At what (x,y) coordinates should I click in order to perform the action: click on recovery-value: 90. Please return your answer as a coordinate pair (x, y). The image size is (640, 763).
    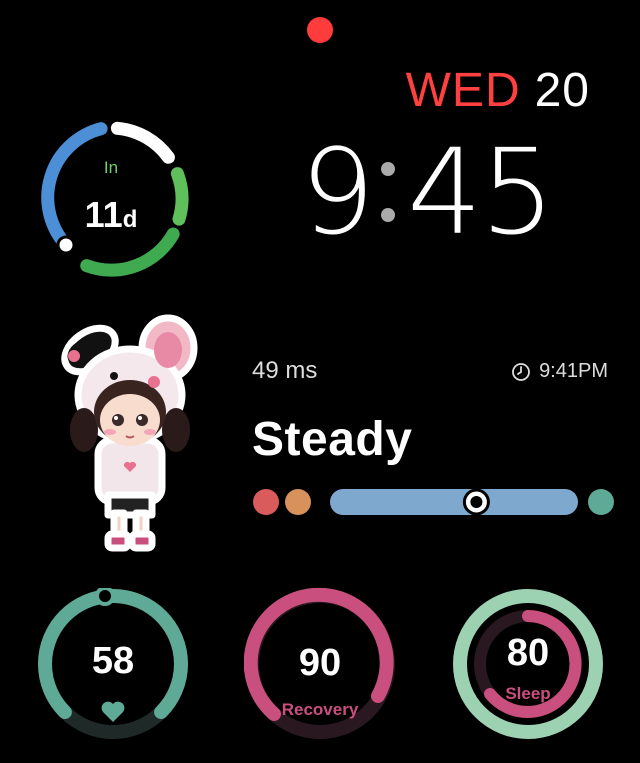
    Looking at the image, I should click on (320, 663).